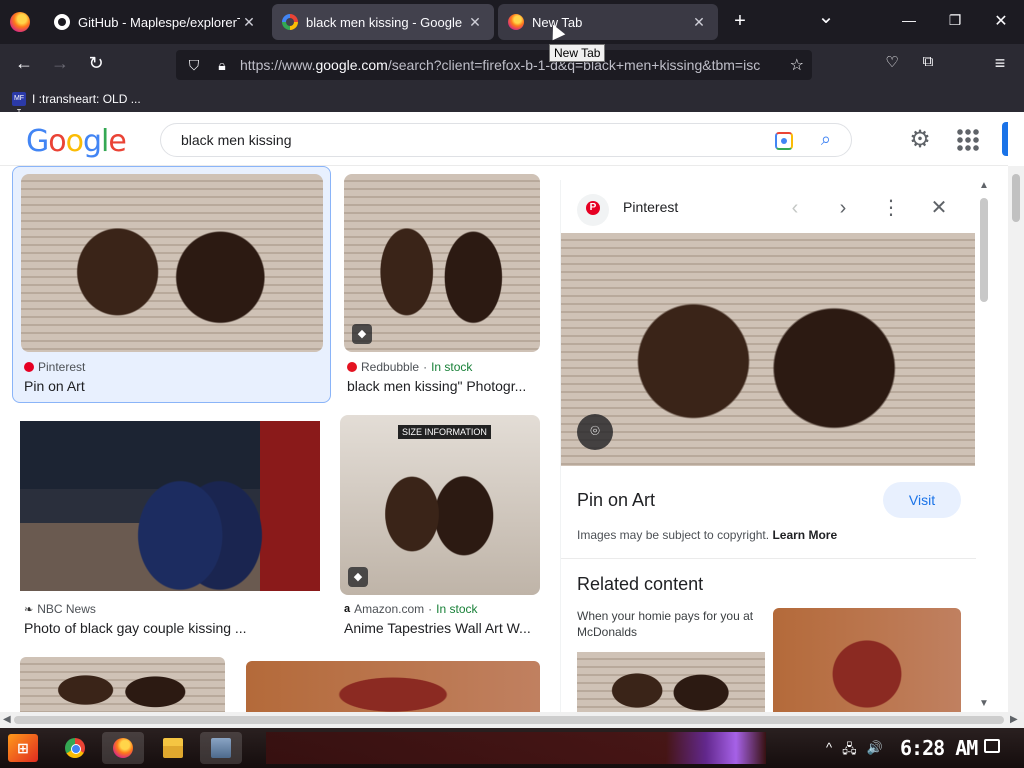 The height and width of the screenshot is (768, 1024). I want to click on forward-arrow-icon: →, so click(60, 63).